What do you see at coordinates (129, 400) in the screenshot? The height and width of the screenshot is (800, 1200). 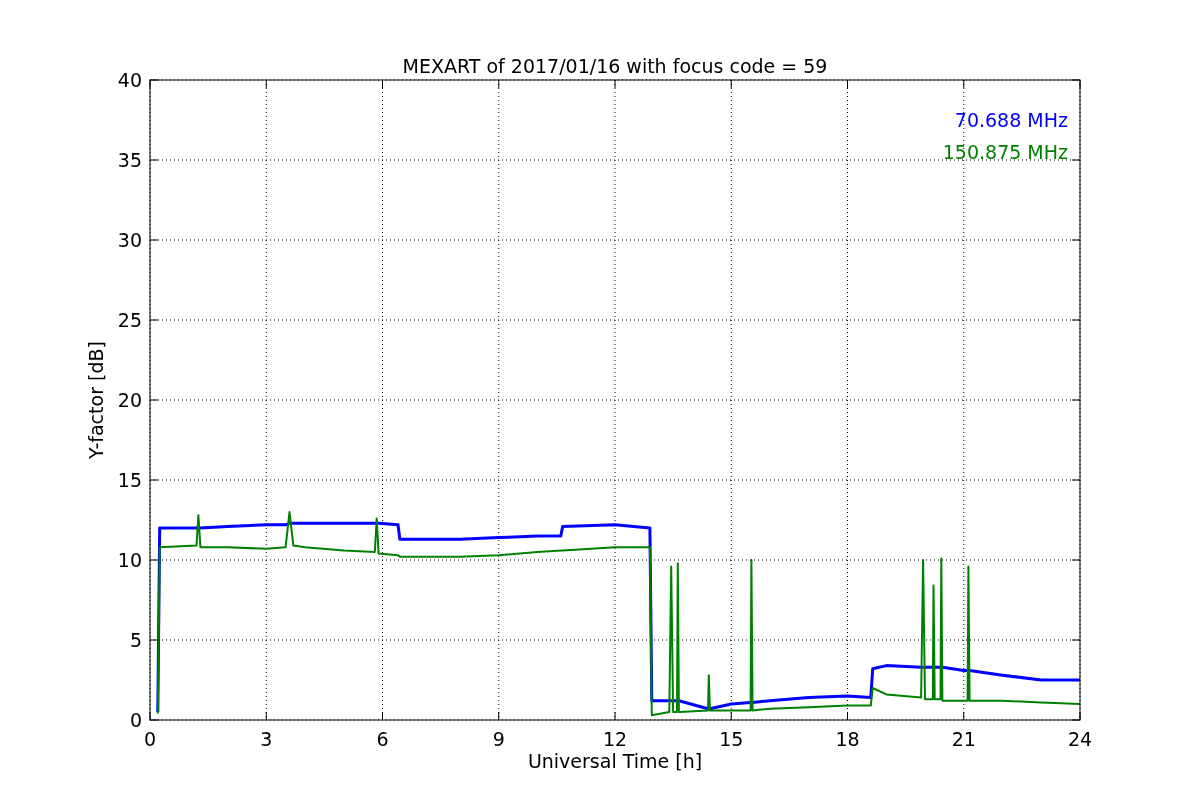 I see `tick-label: 20` at bounding box center [129, 400].